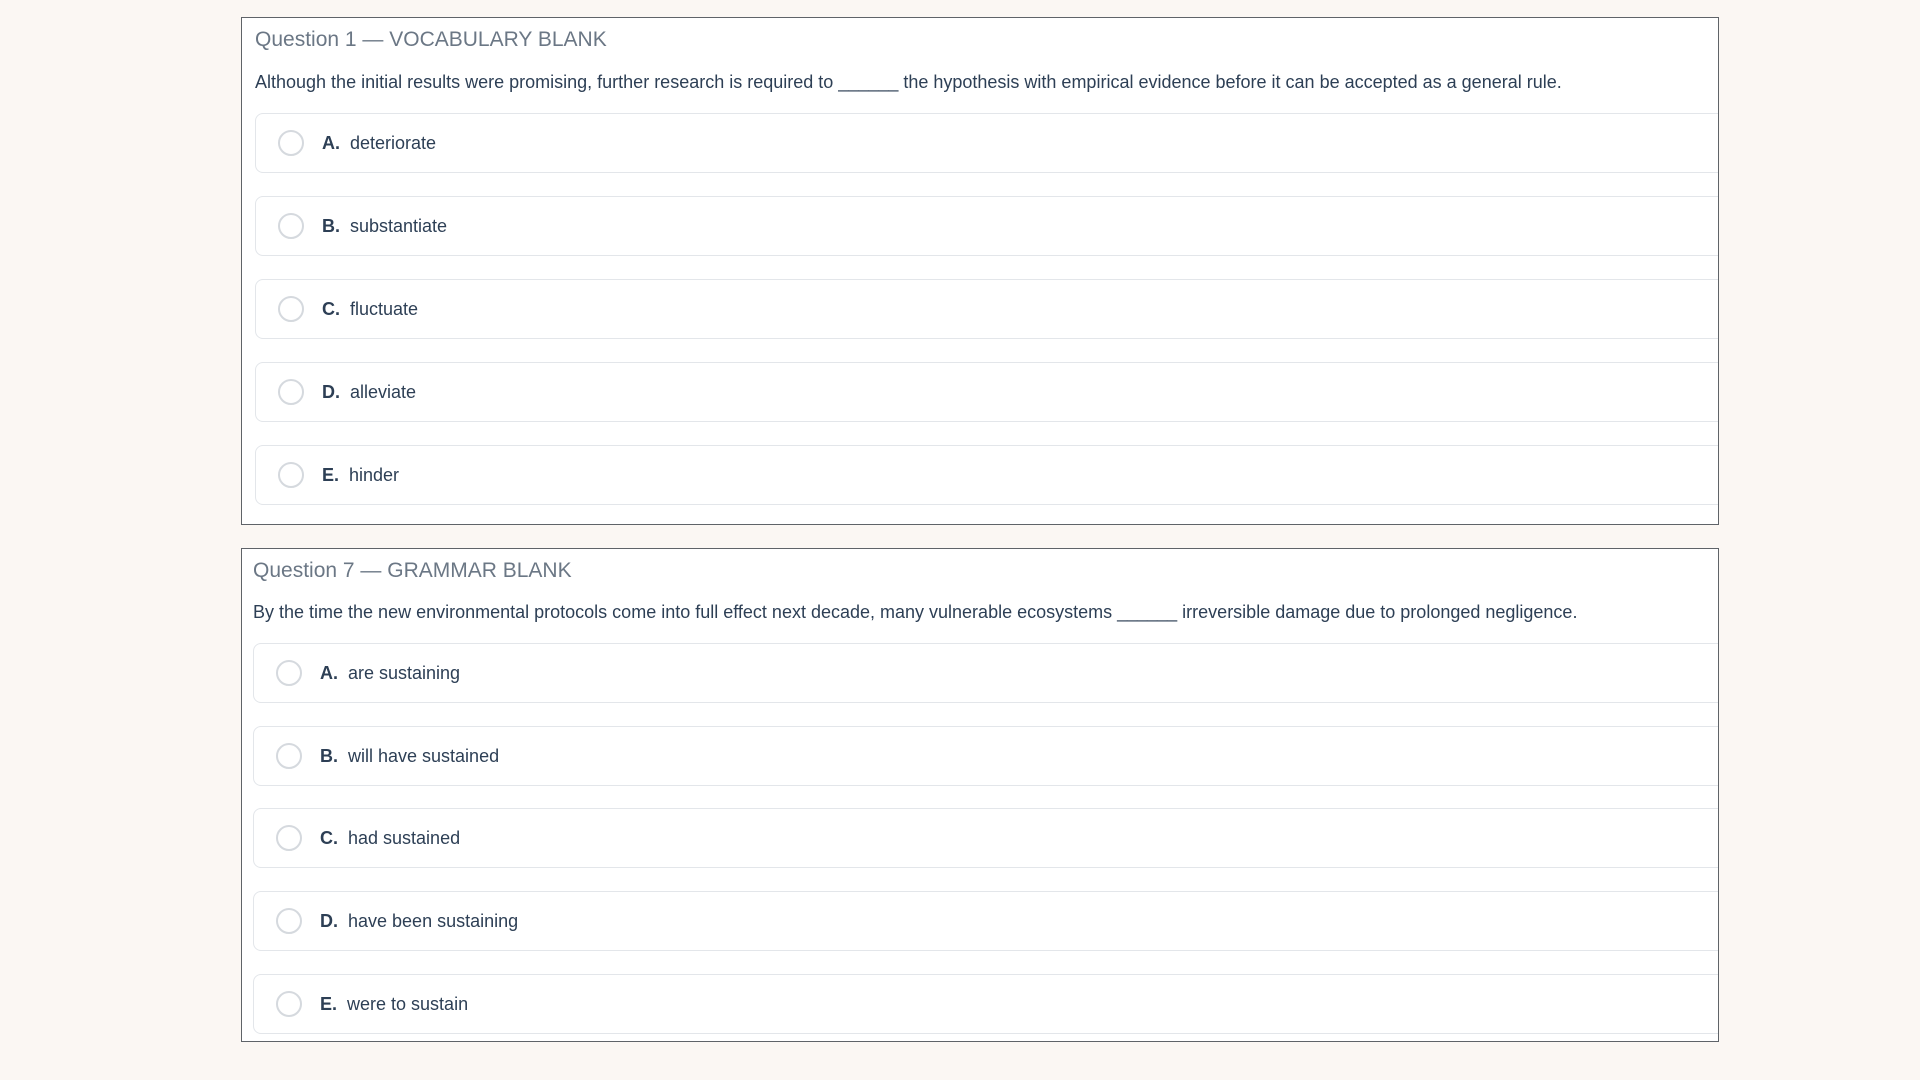  I want to click on option-text: substantiate, so click(399, 226).